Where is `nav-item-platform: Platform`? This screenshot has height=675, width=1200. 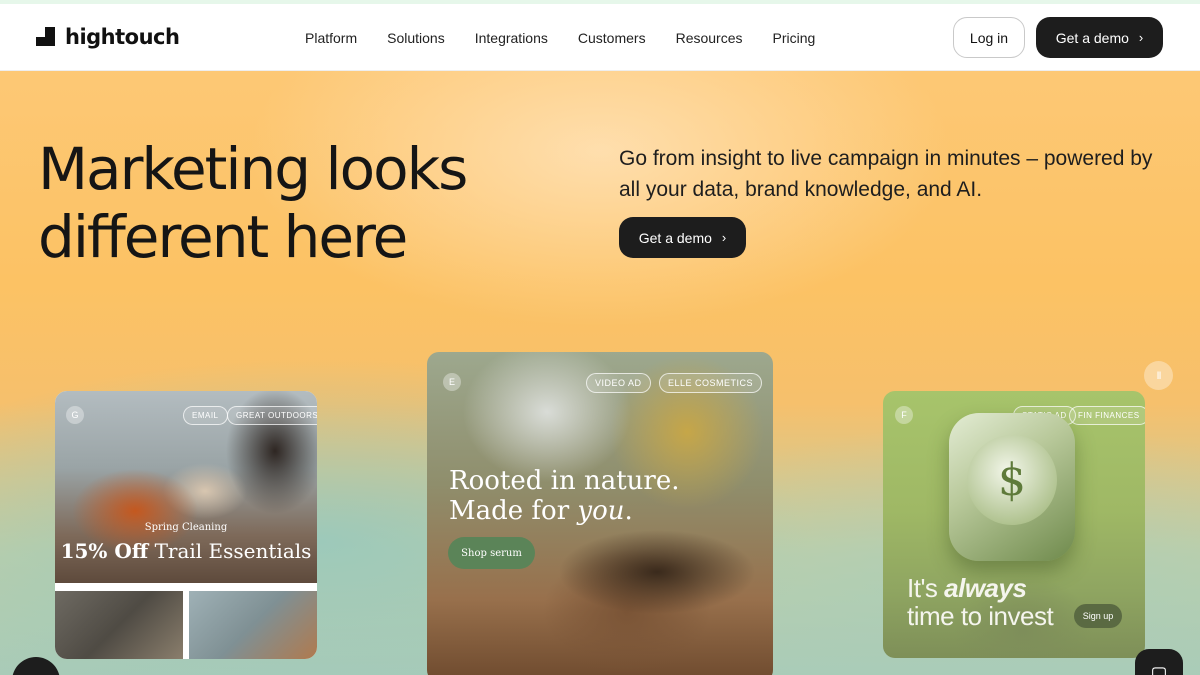 nav-item-platform: Platform is located at coordinates (331, 38).